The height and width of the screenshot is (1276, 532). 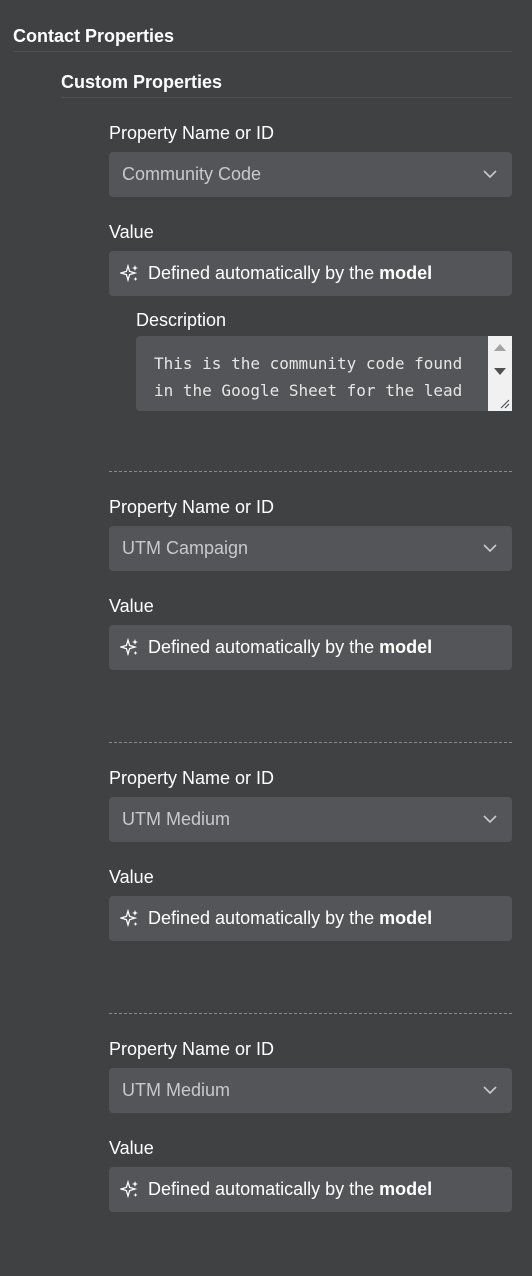 What do you see at coordinates (500, 347) in the screenshot?
I see `scroll-up-arrow-icon` at bounding box center [500, 347].